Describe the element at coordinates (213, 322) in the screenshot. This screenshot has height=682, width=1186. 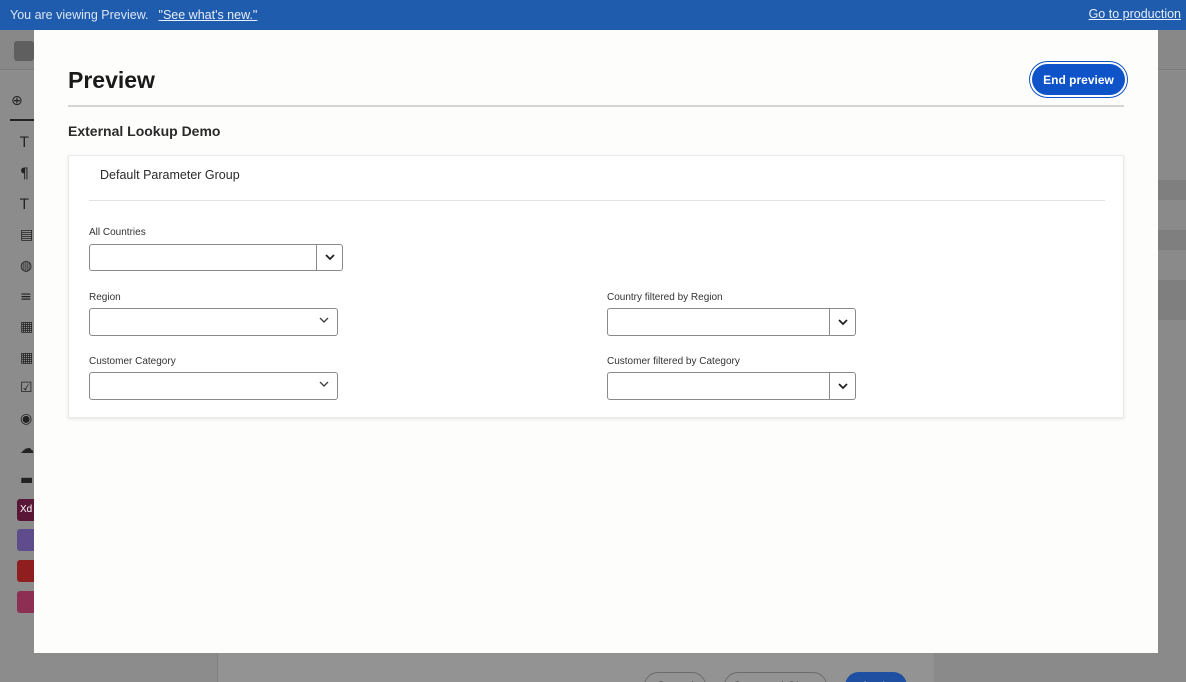
I see `region-picker` at that location.